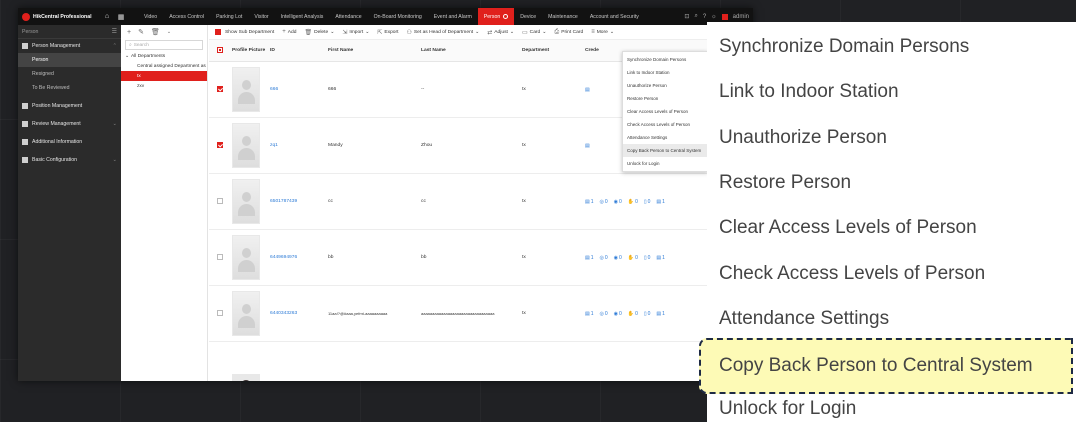  What do you see at coordinates (844, 47) in the screenshot?
I see `zoom-item-sync-domain: Synchronize Domain Persons` at bounding box center [844, 47].